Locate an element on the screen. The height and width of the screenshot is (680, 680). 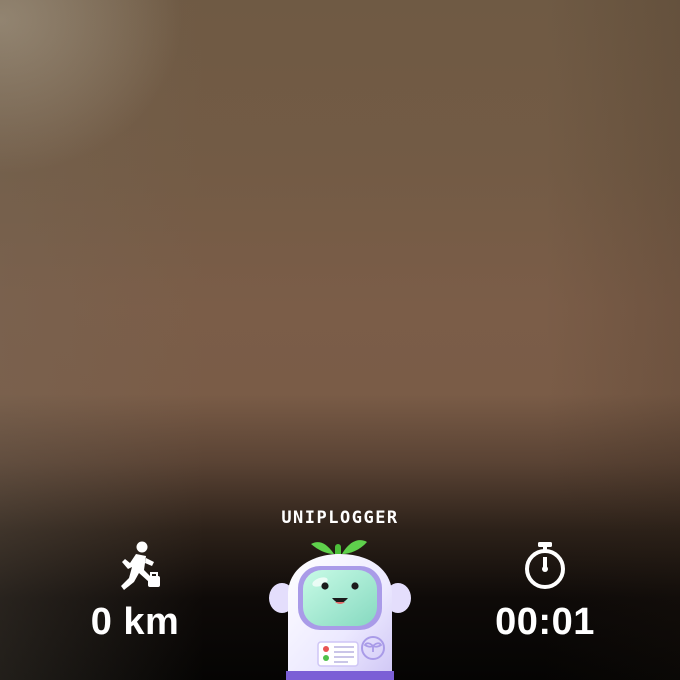
running-with-bag-icon is located at coordinates (140, 565).